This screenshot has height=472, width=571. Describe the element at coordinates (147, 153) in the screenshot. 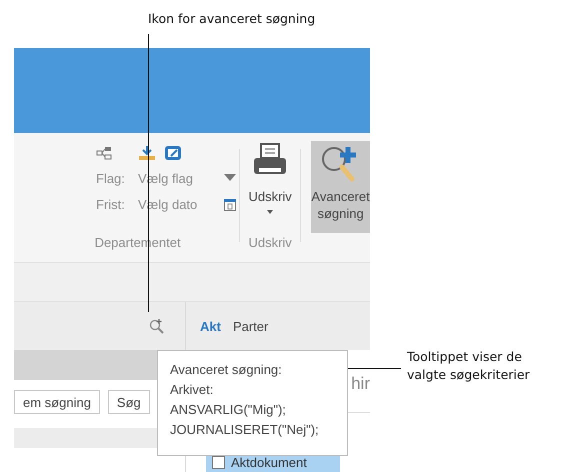

I see `download-icon` at that location.